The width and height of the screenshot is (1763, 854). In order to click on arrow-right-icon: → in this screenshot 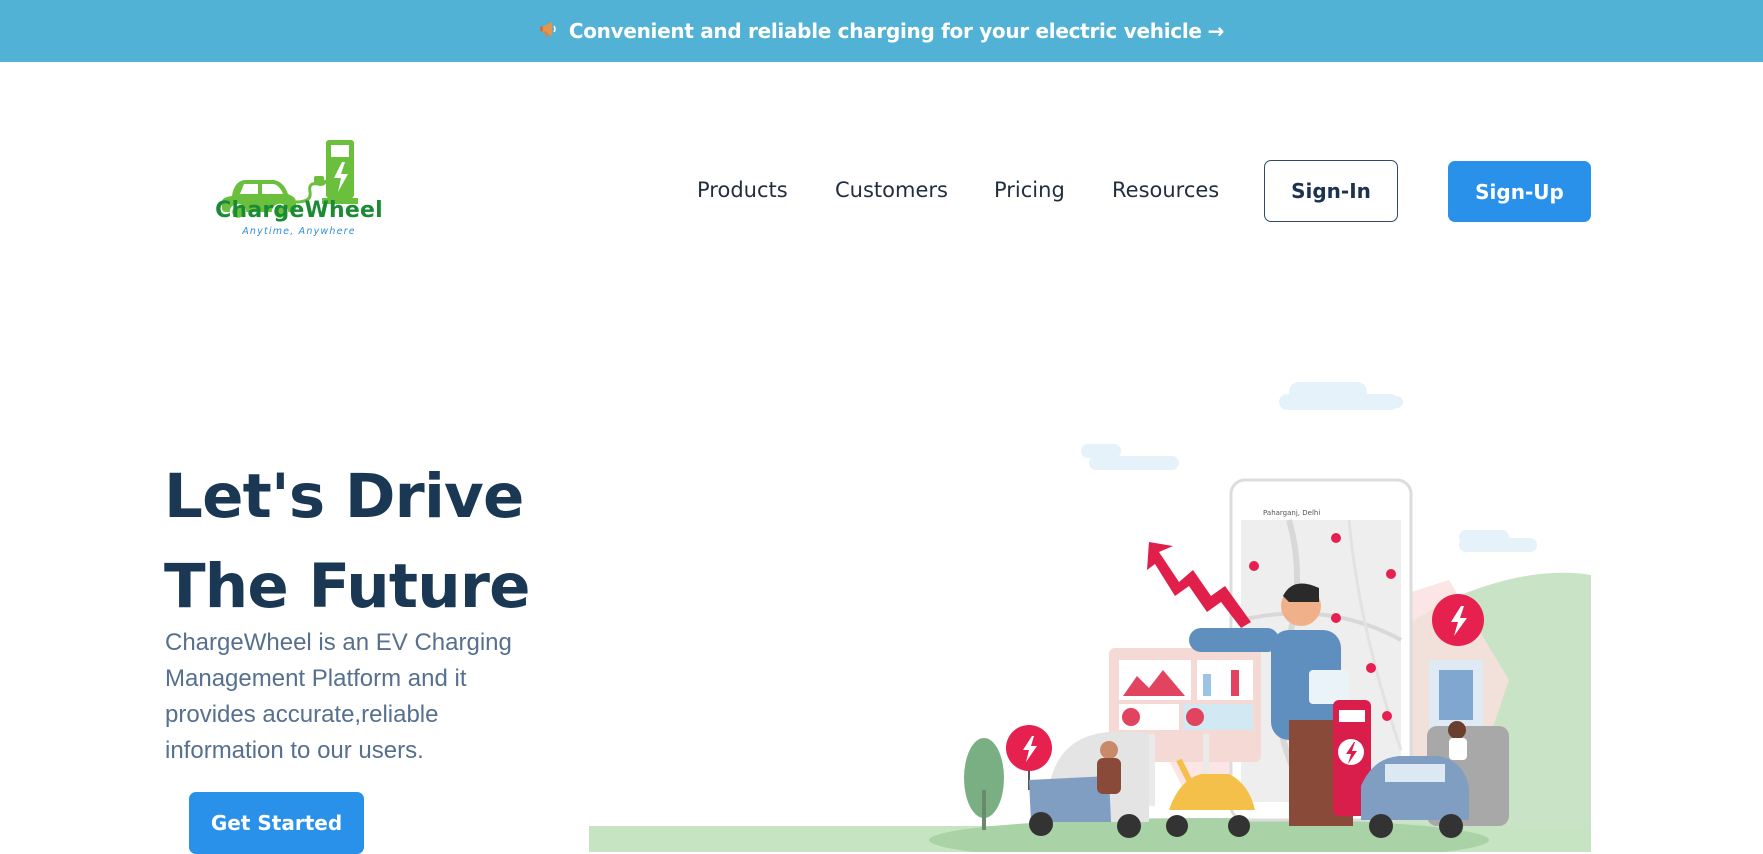, I will do `click(1216, 31)`.